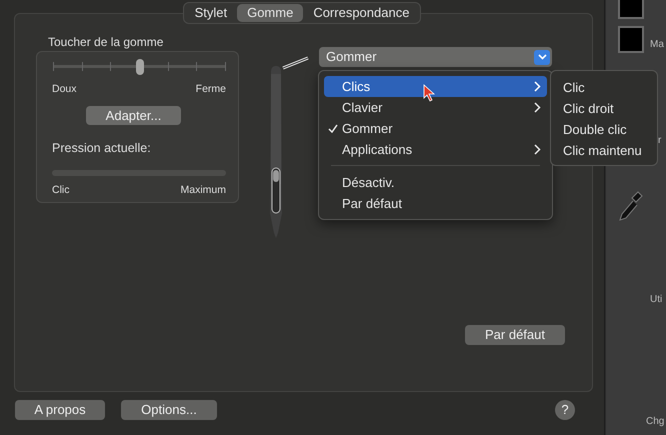 The height and width of the screenshot is (435, 666). I want to click on meter-min-label: Clic, so click(61, 190).